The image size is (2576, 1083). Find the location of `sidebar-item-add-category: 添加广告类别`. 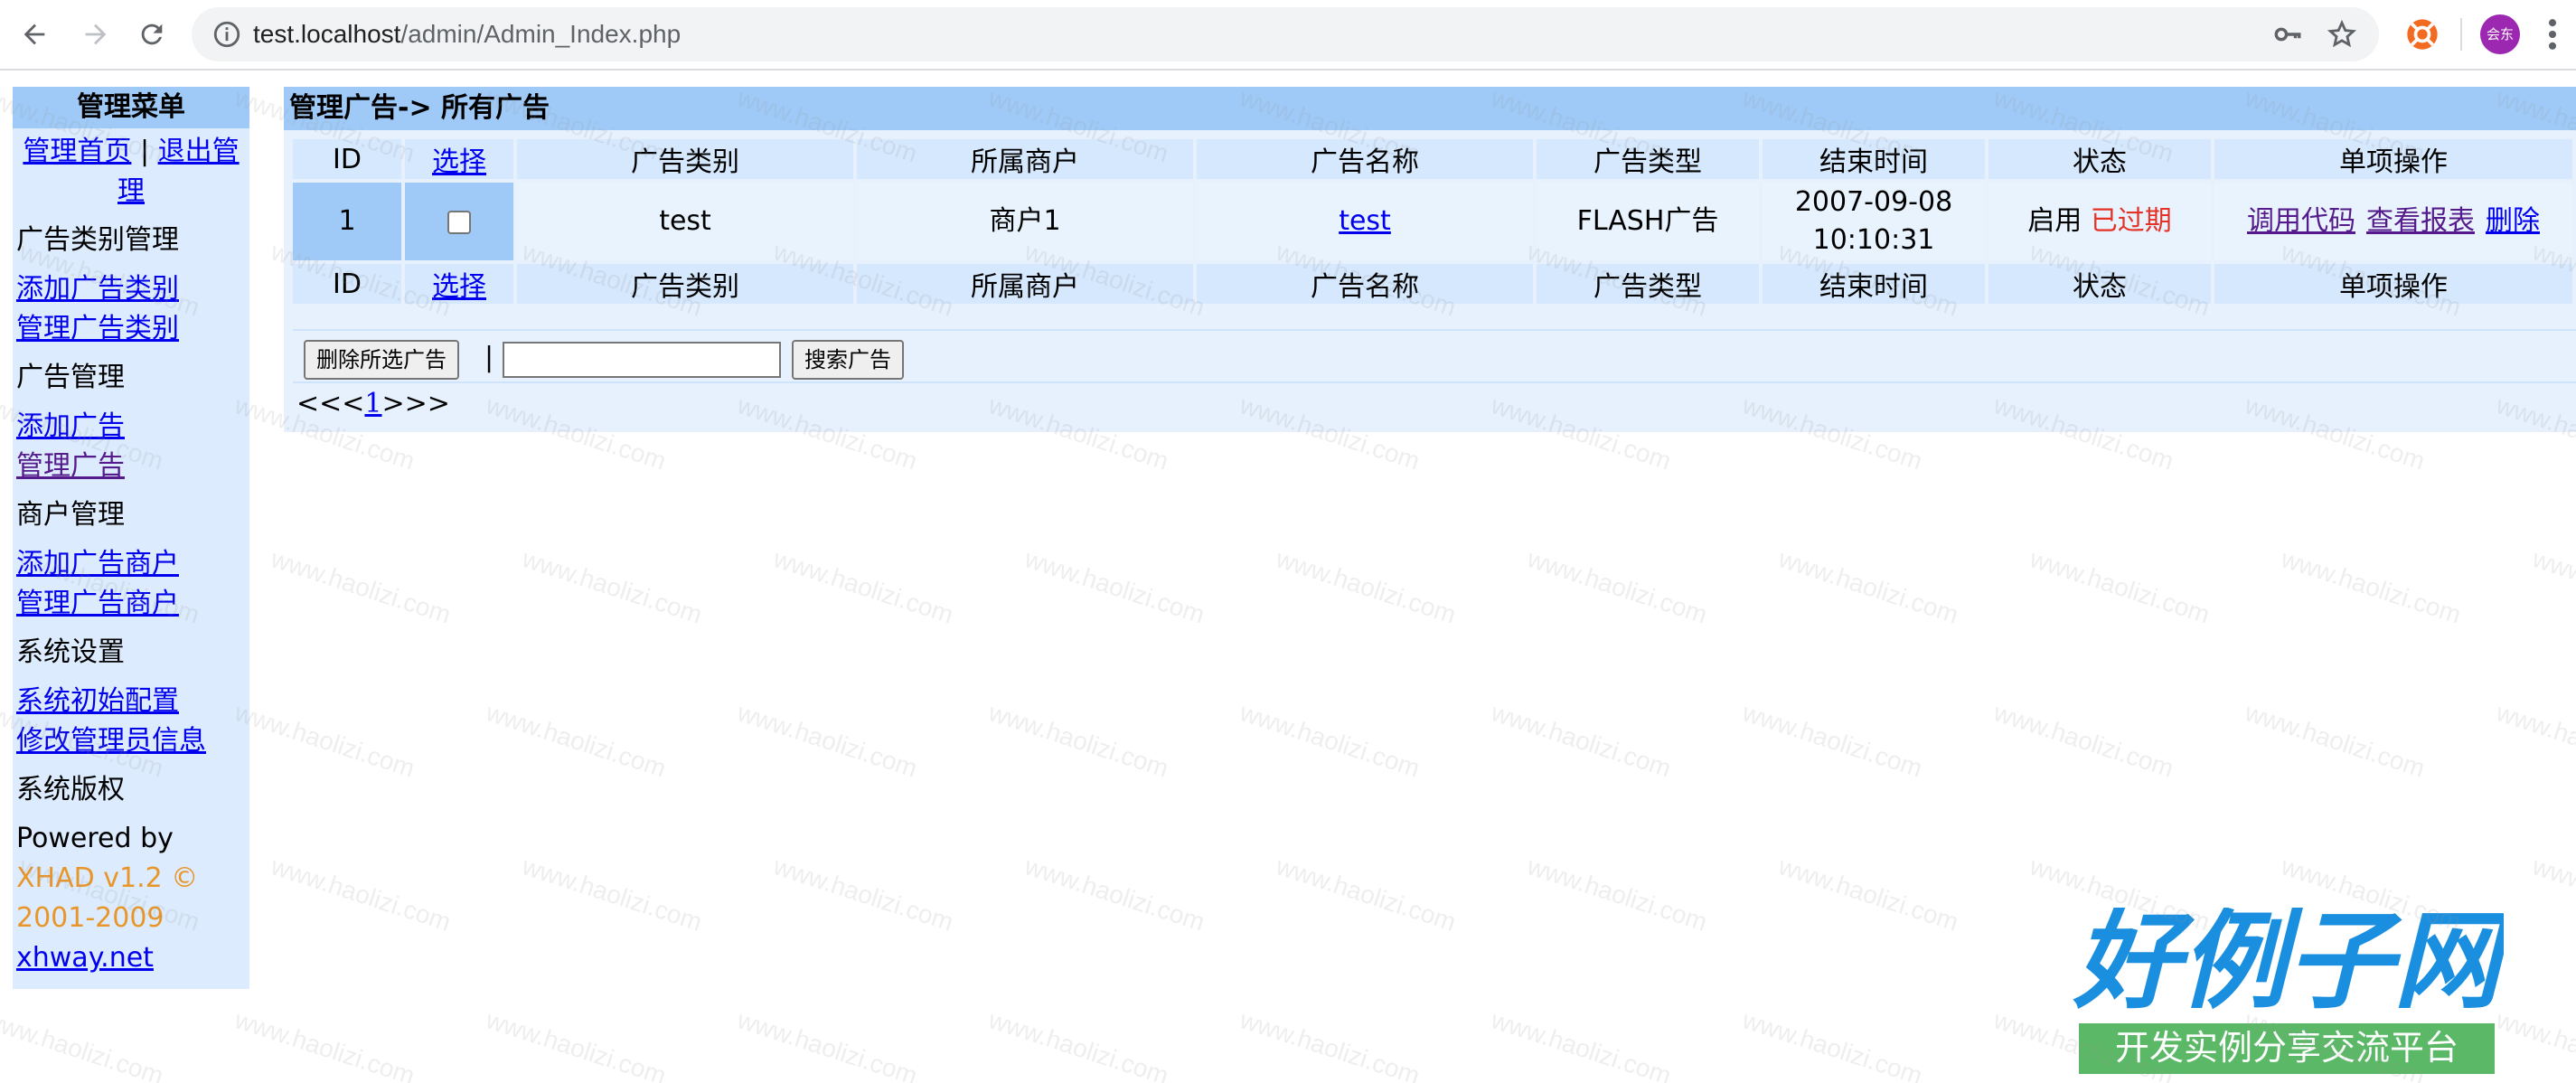

sidebar-item-add-category: 添加广告类别 is located at coordinates (98, 289).